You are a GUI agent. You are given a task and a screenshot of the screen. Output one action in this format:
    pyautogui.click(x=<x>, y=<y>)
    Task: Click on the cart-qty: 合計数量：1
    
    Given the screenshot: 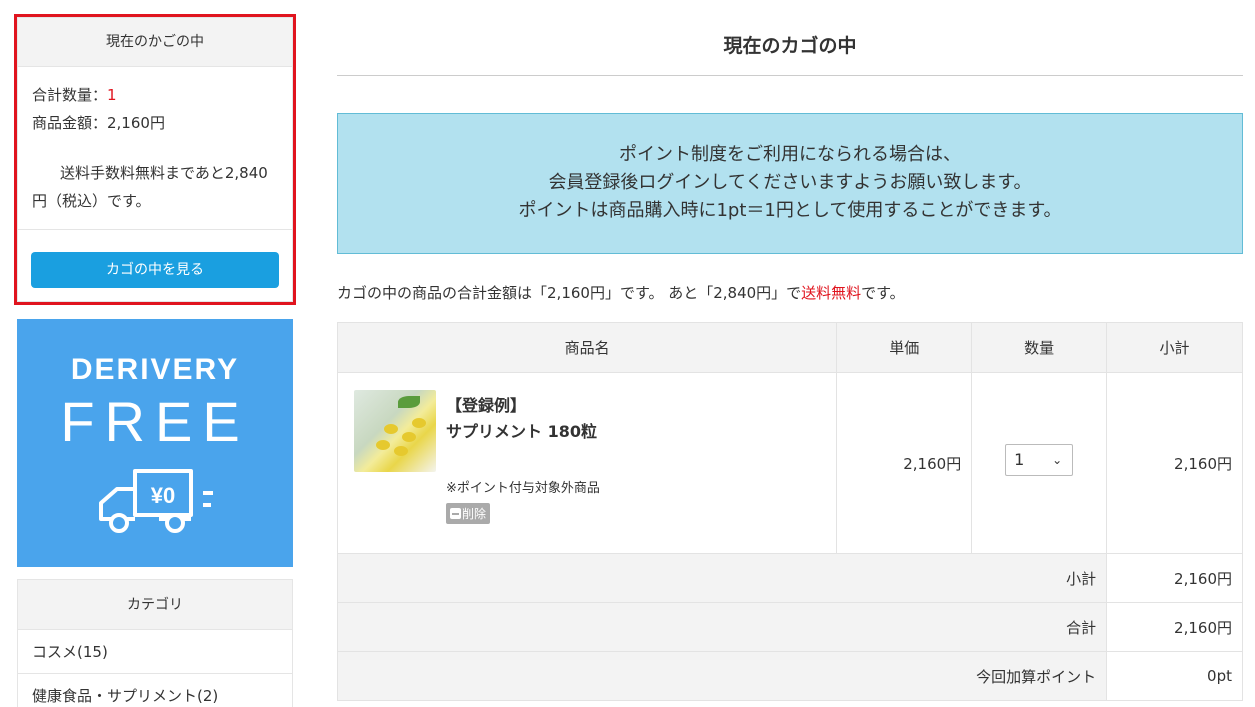 What is the action you would take?
    pyautogui.click(x=155, y=95)
    